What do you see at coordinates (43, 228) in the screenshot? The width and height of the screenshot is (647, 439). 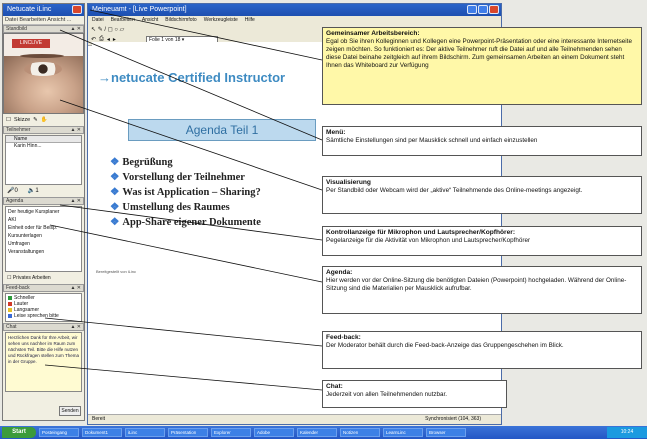 I see `list-item: Einheit oder für Beisp.` at bounding box center [43, 228].